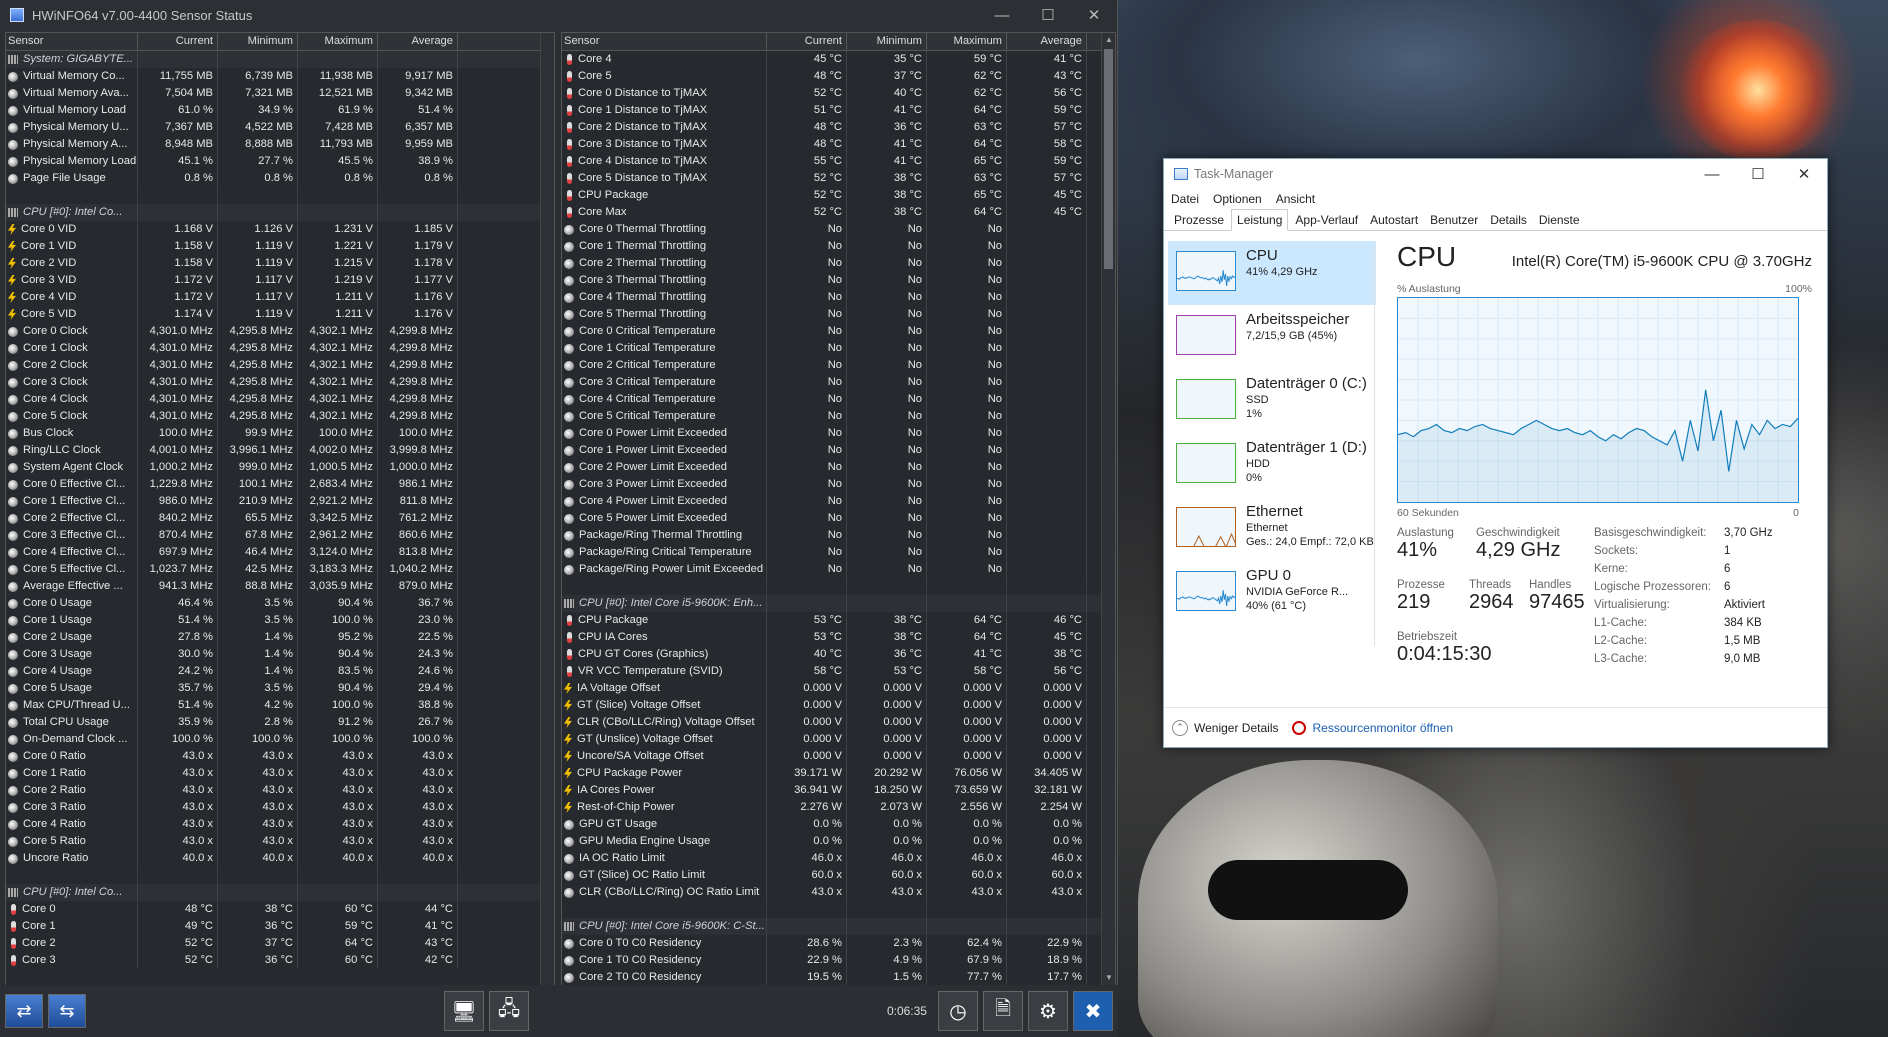 This screenshot has width=1888, height=1037. What do you see at coordinates (280, 603) in the screenshot?
I see `sensor-row: Core 0 Usage 46.4 % 3.5 % 90.4 % 36.7 %` at bounding box center [280, 603].